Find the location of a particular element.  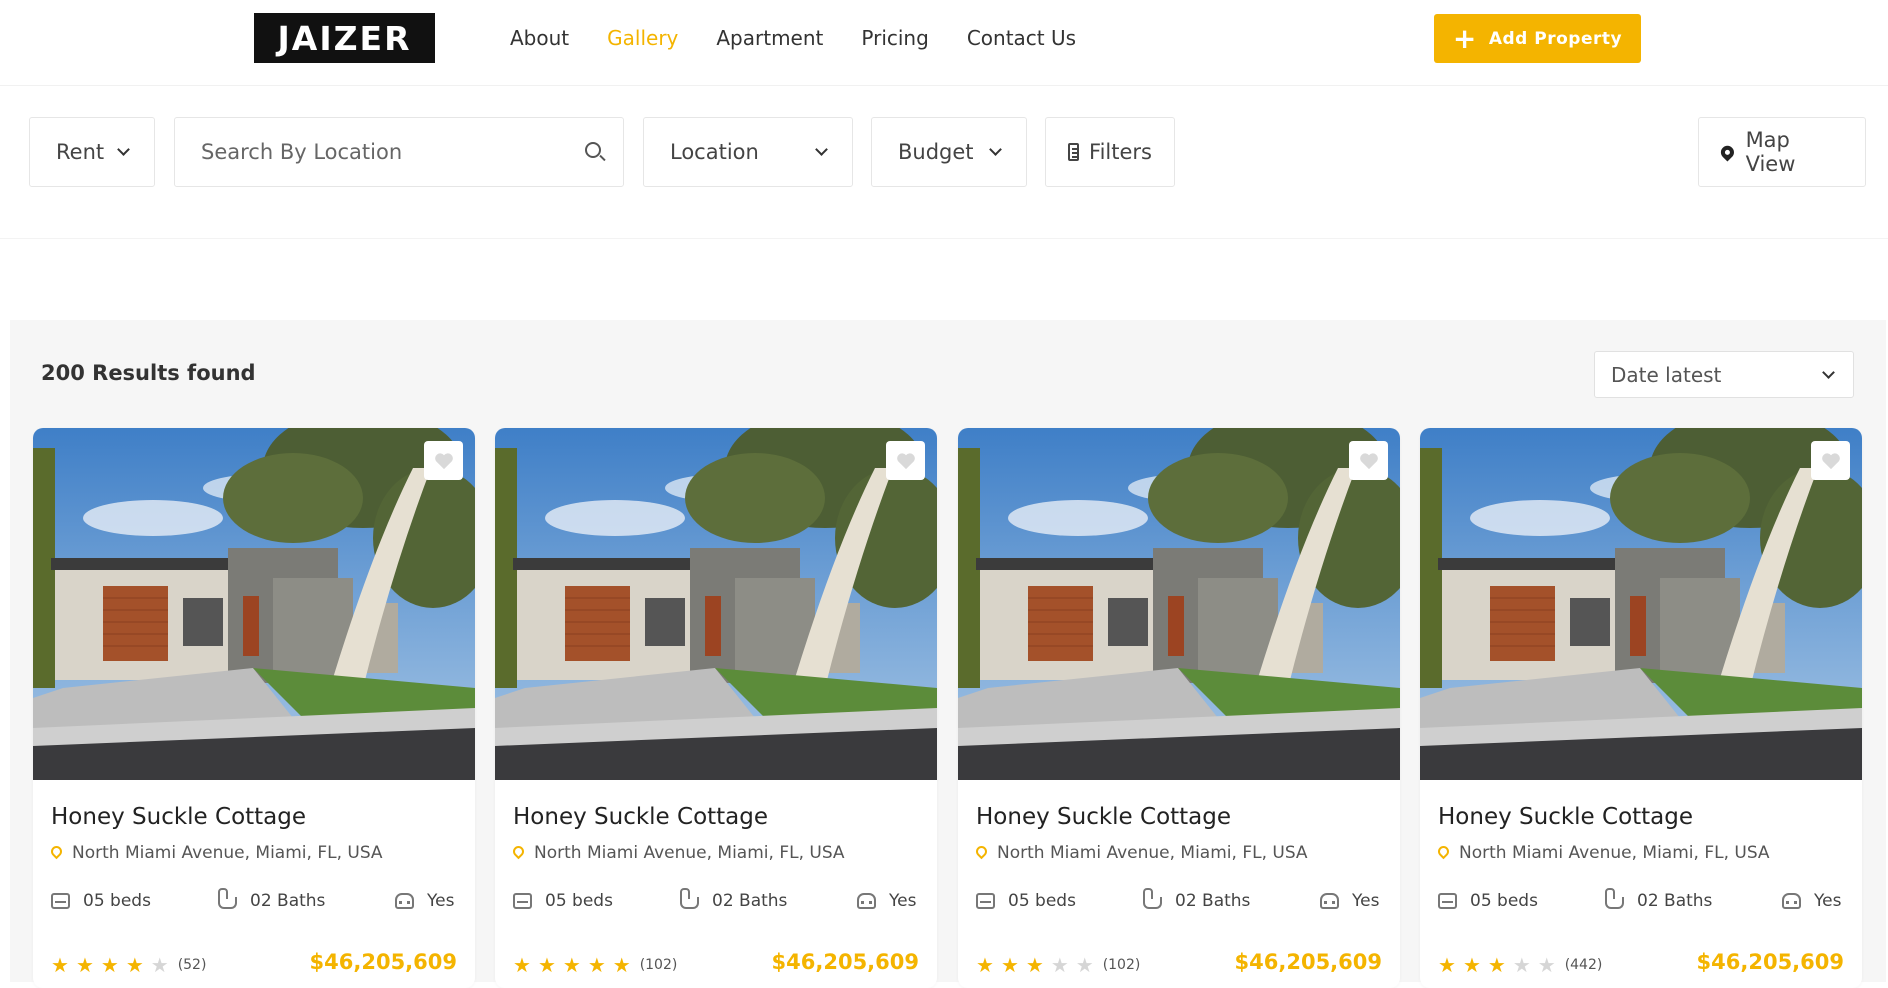

map-view-label: Map View is located at coordinates (1770, 152).